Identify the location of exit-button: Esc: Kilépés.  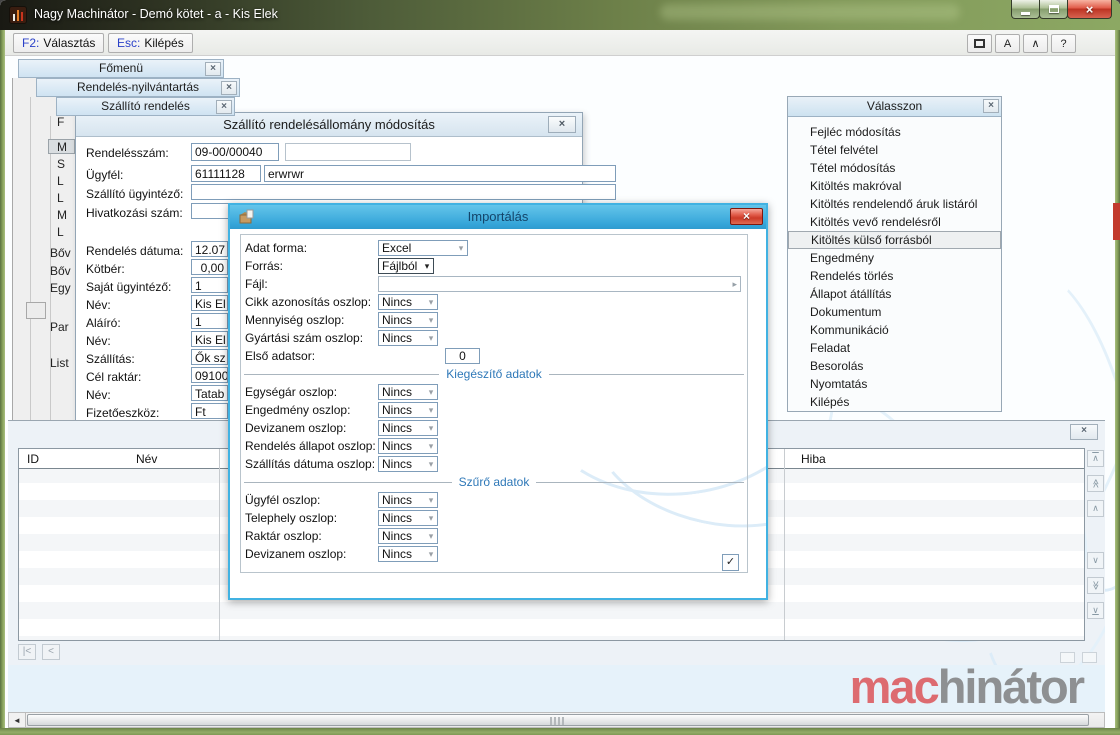
(150, 43).